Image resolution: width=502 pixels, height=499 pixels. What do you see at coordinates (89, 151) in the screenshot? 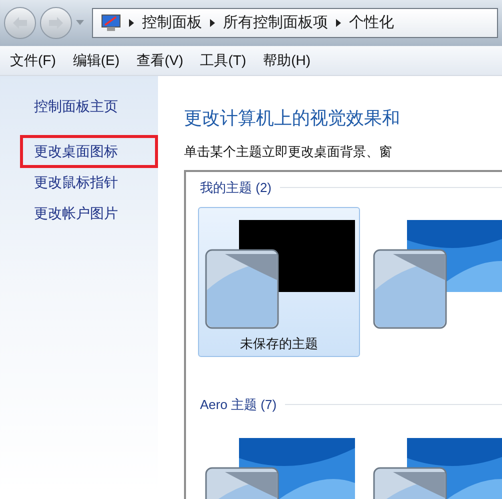
I see `sidebar-link: 更改桌面图标` at bounding box center [89, 151].